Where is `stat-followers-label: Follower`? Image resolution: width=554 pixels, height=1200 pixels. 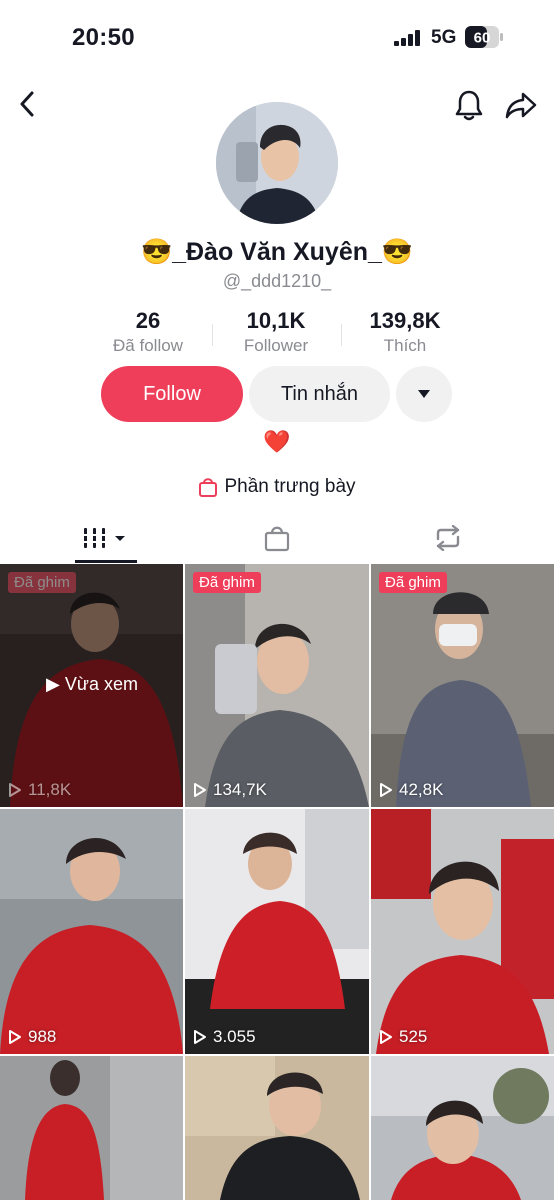 stat-followers-label: Follower is located at coordinates (276, 345).